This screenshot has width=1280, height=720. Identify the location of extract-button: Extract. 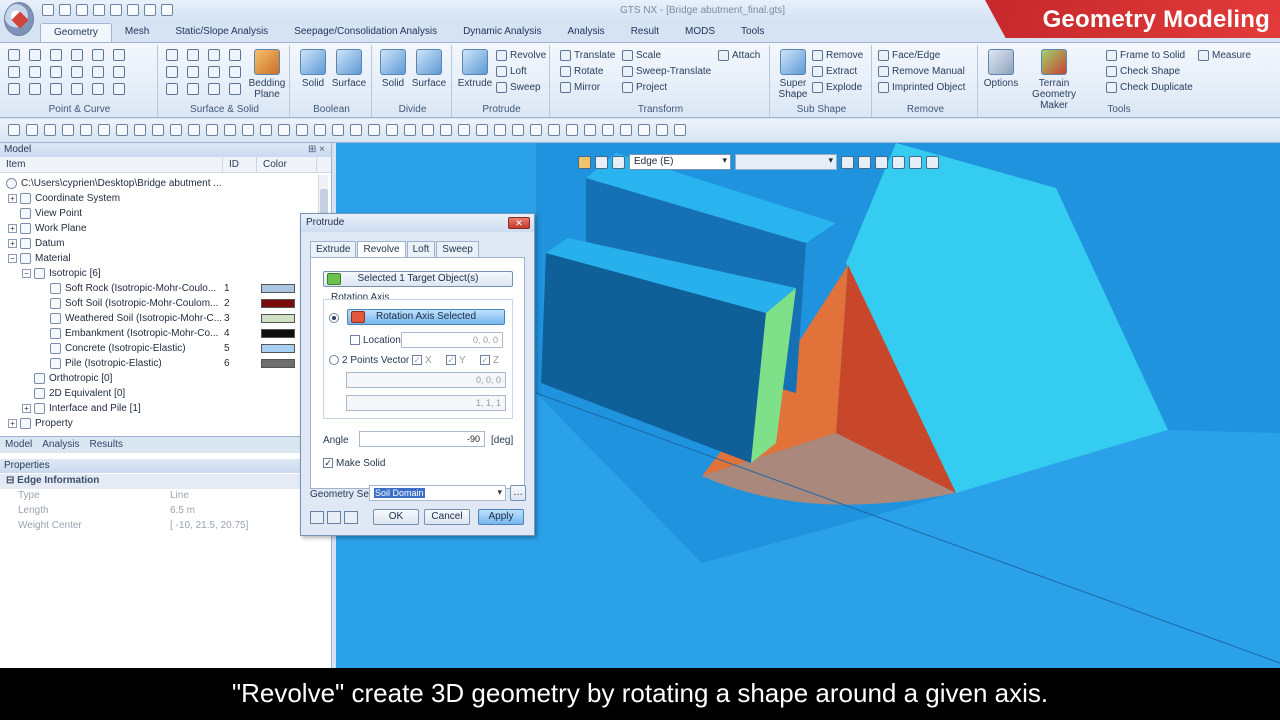
(837, 71).